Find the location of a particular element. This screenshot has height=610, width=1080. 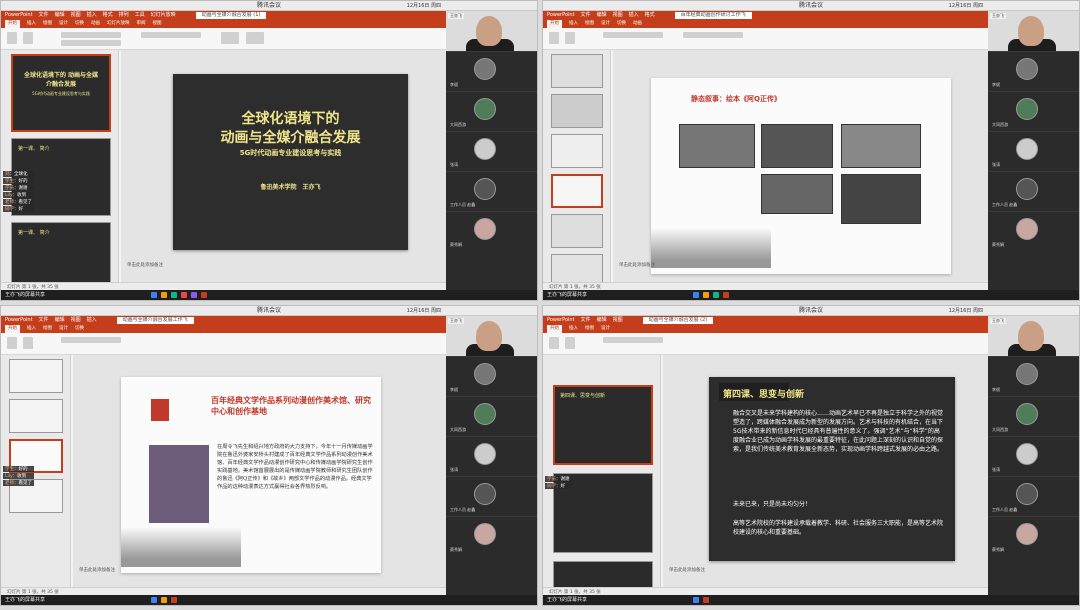

slide-thumbnail: 第一课、 简介 is located at coordinates (61, 252).